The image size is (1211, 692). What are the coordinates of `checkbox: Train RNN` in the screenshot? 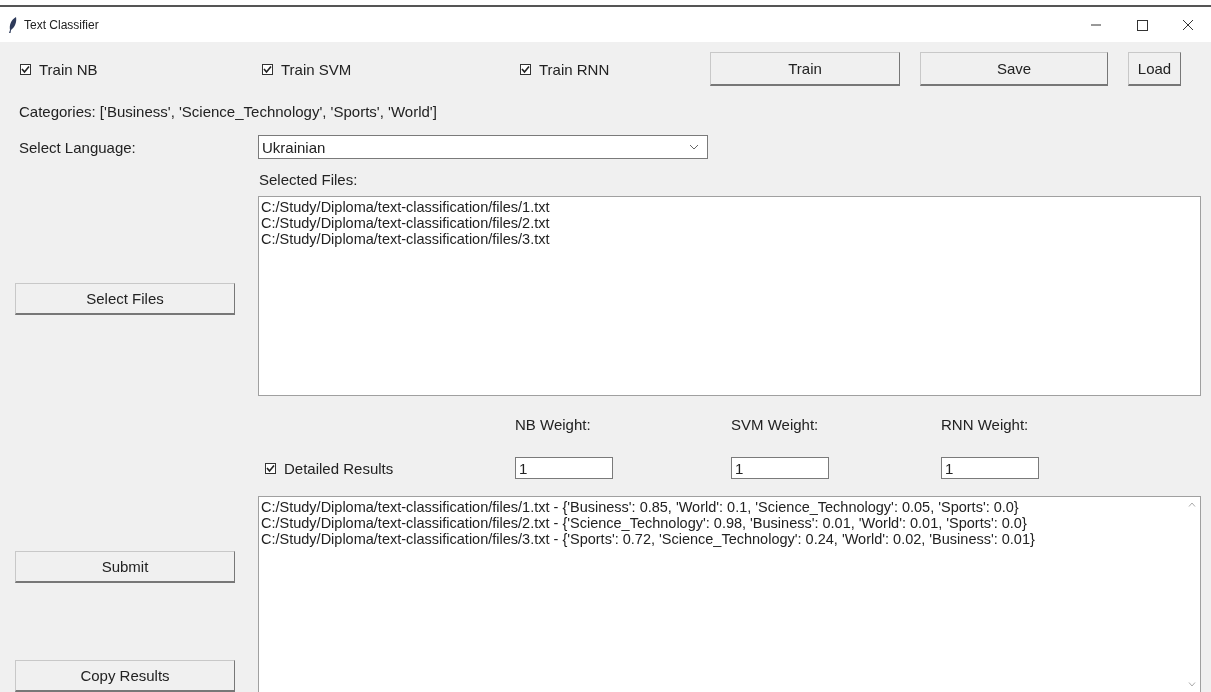 It's located at (615, 69).